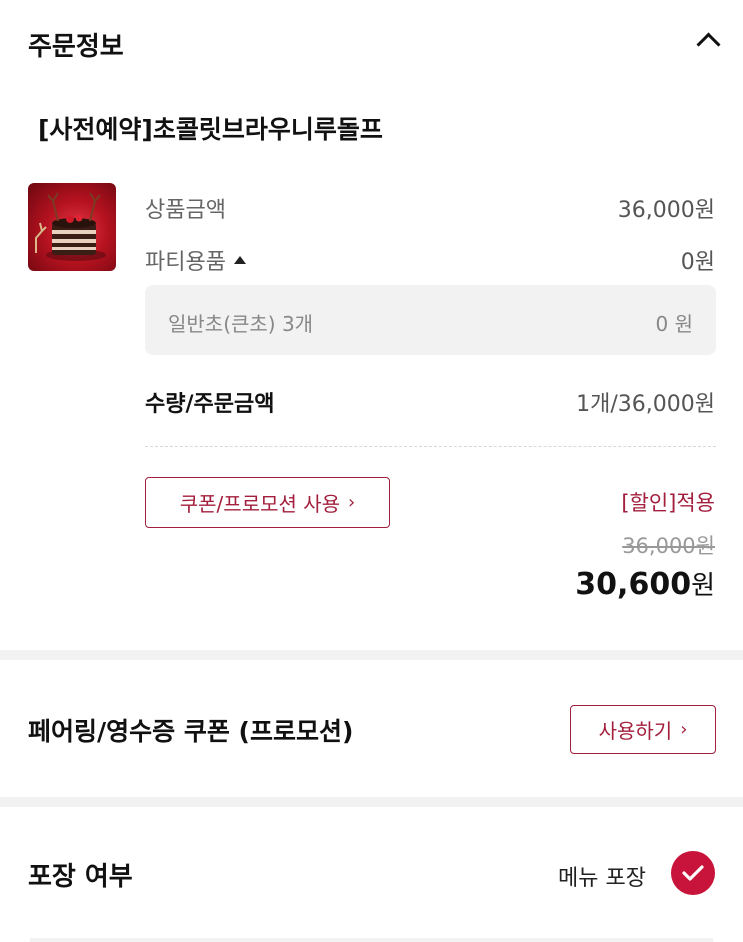 The image size is (743, 942). I want to click on party-supplies-label: 파티용품, so click(185, 262).